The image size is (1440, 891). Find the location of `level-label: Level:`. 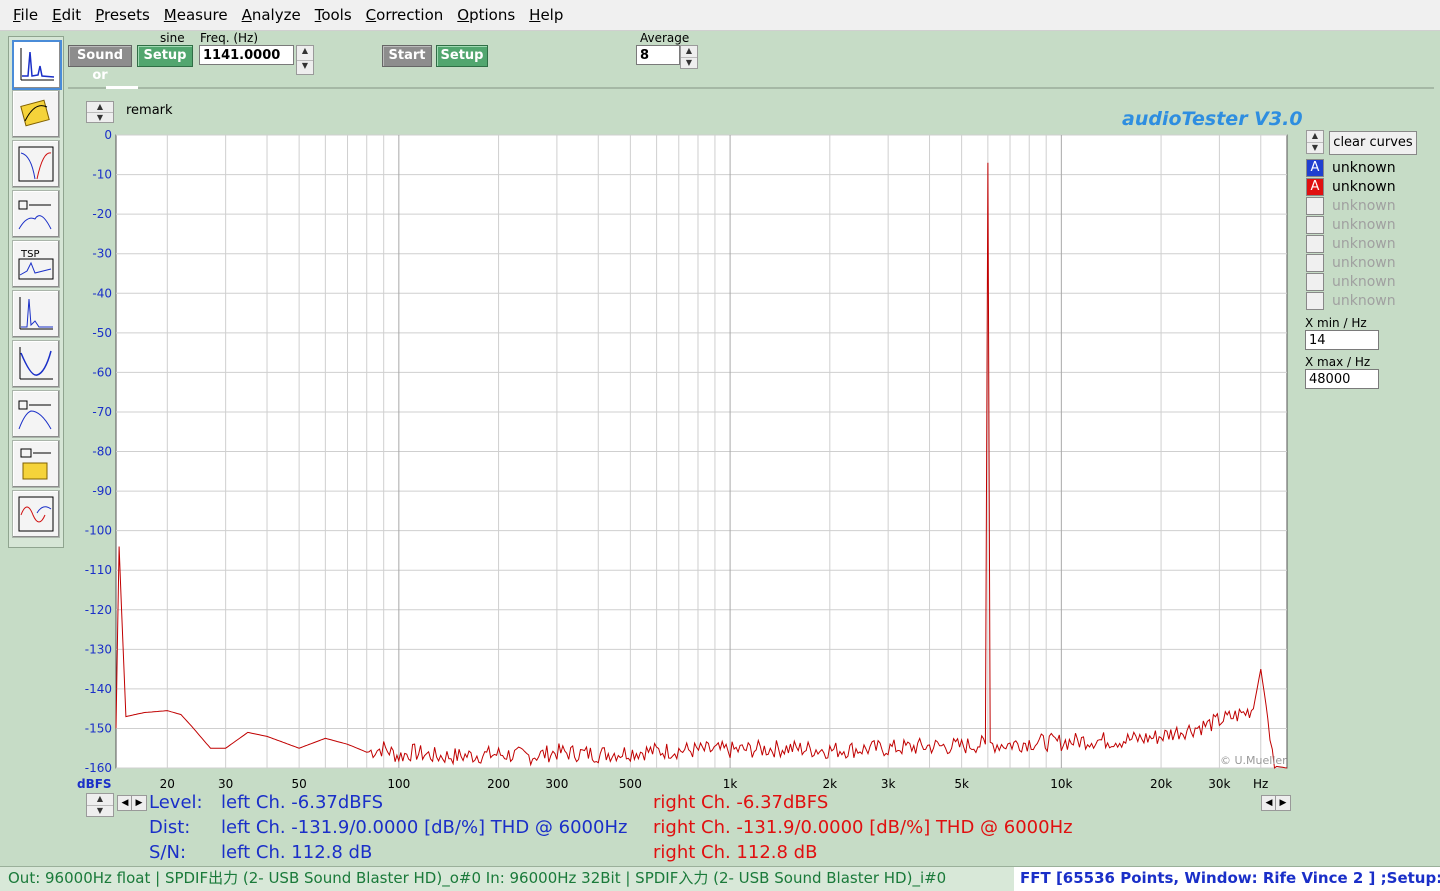

level-label: Level: is located at coordinates (176, 802).